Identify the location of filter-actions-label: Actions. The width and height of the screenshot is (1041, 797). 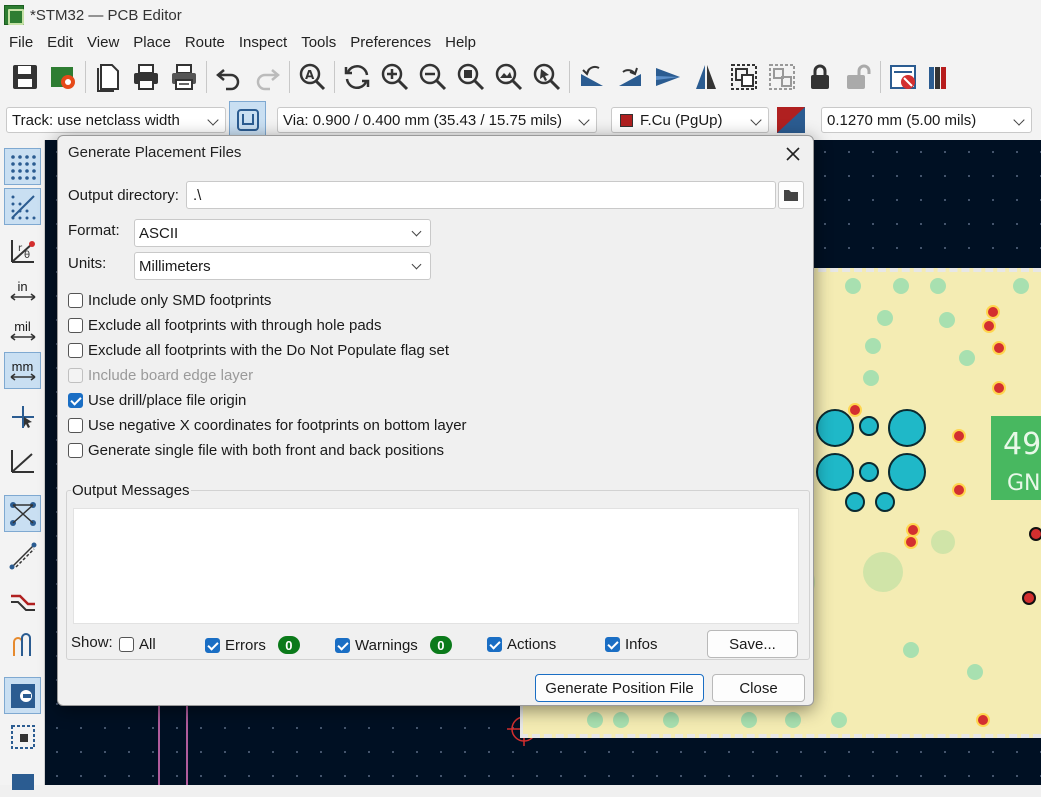
(532, 644).